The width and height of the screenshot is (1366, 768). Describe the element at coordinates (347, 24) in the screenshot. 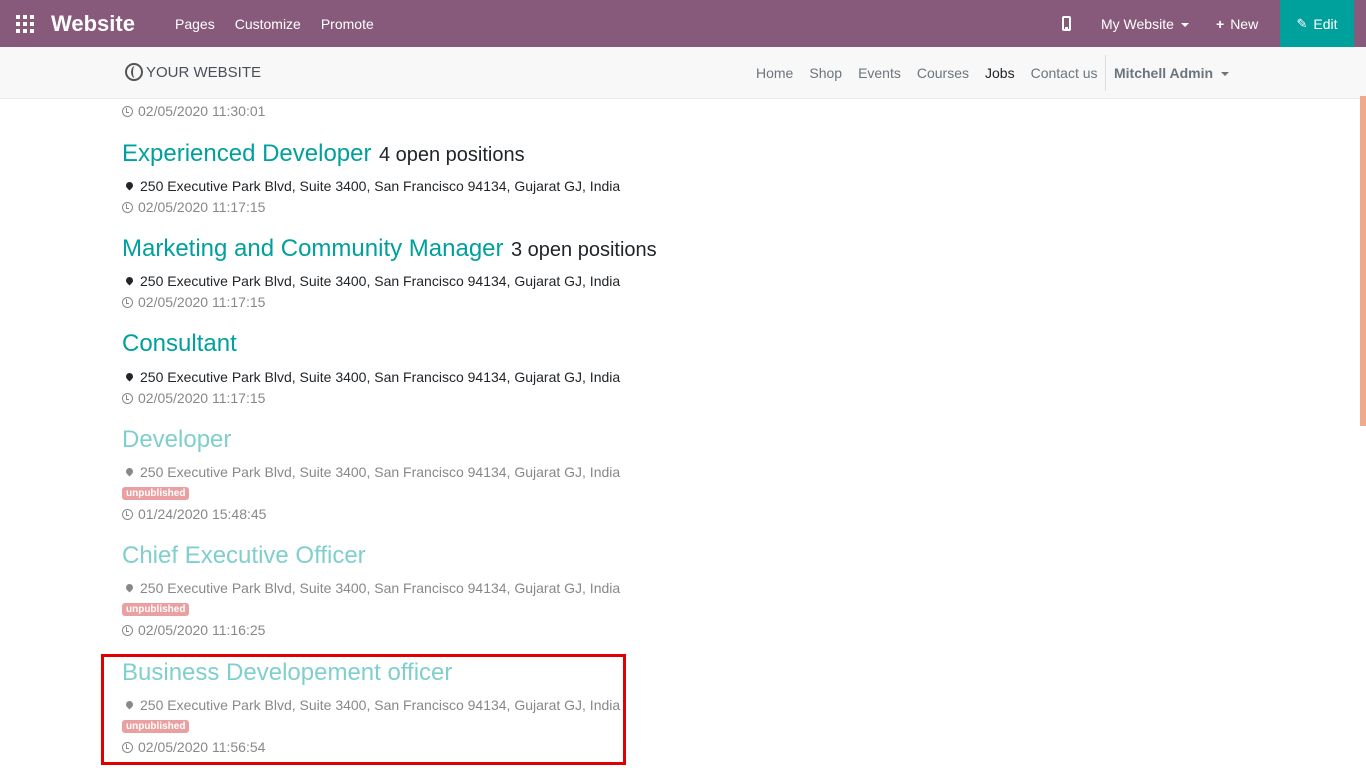

I see `menu-promote: Promote` at that location.